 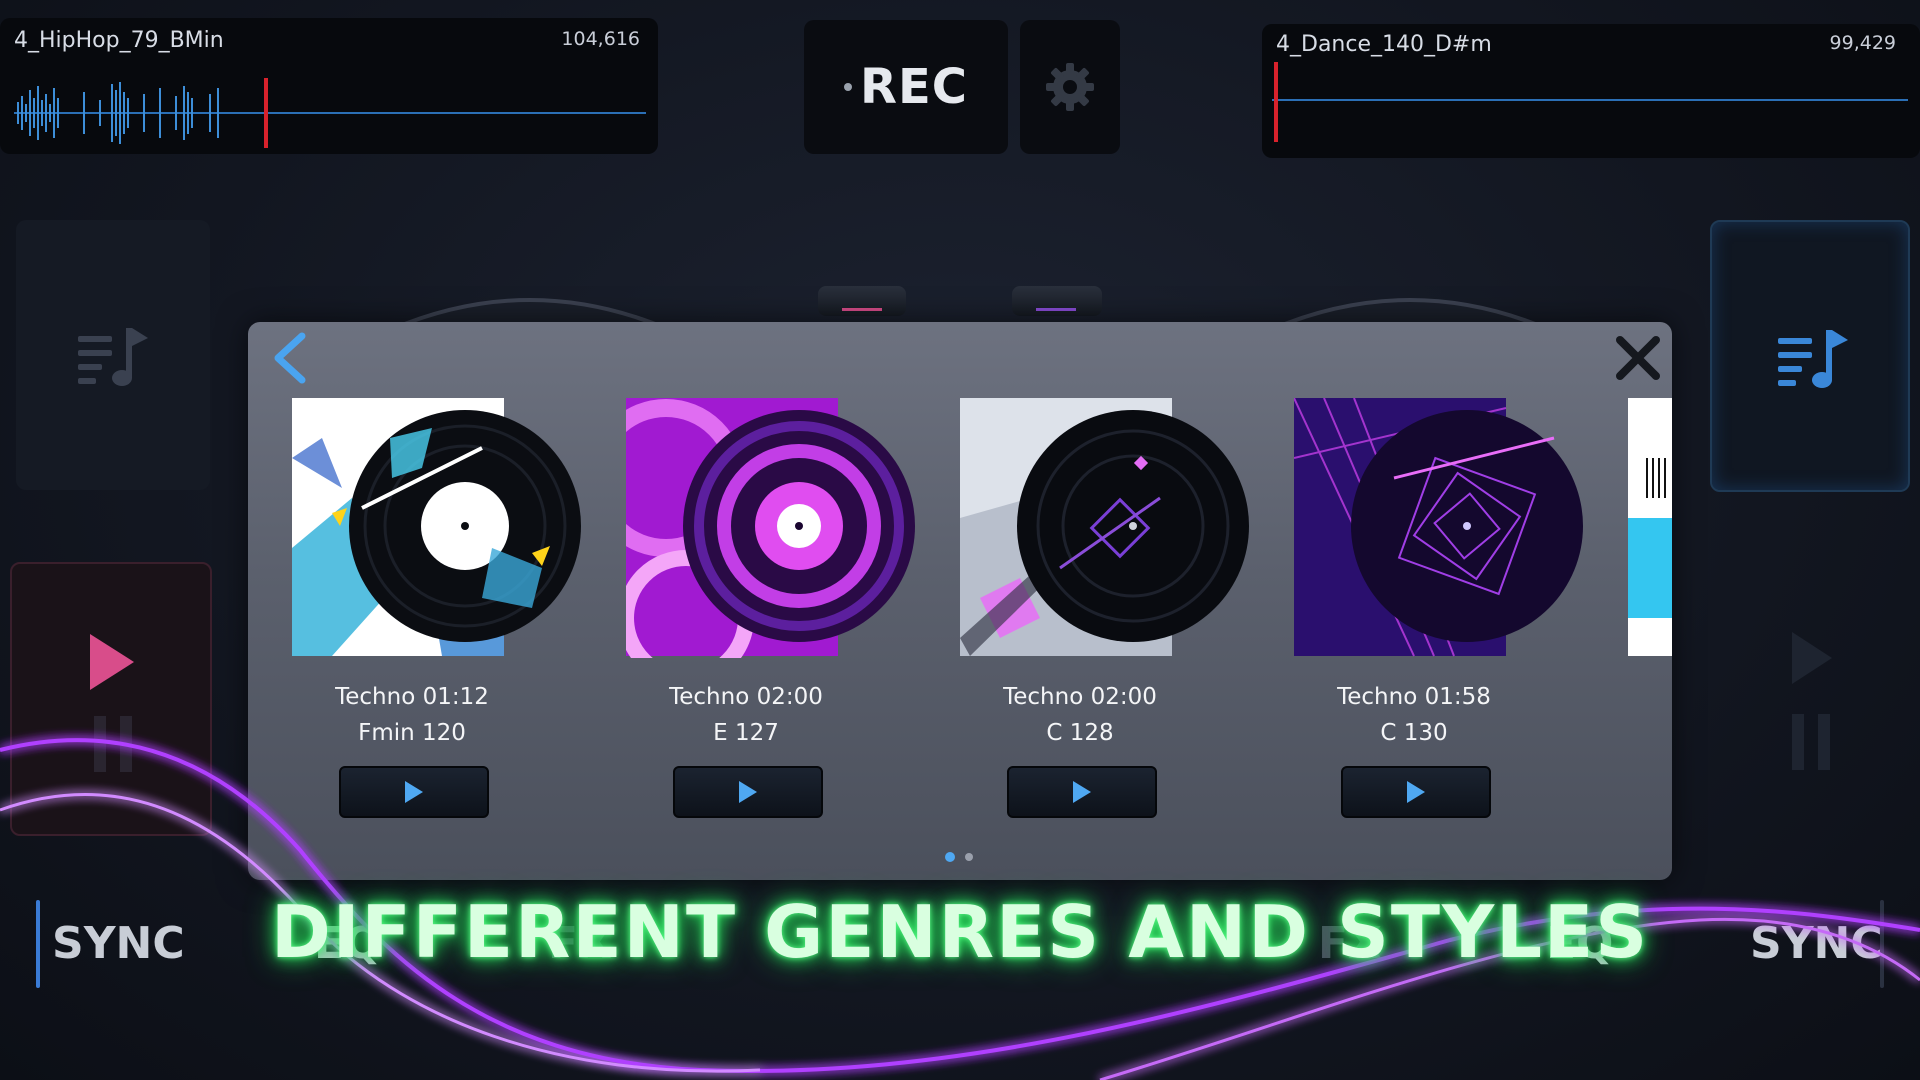 I want to click on deck-right-track-name: 4_Dance_140_D#m, so click(x=1384, y=44).